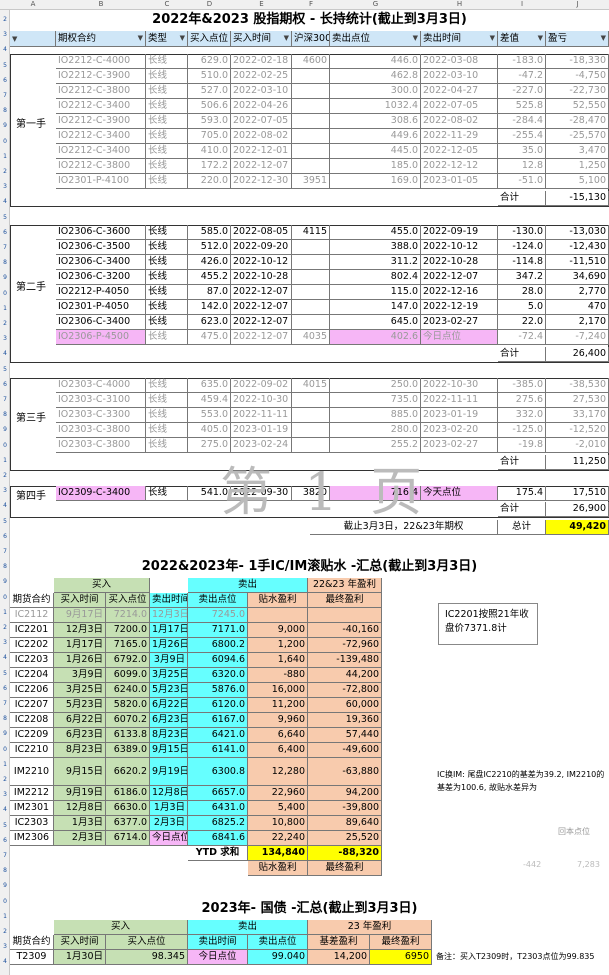  I want to click on sum-value: -15,130, so click(577, 198).